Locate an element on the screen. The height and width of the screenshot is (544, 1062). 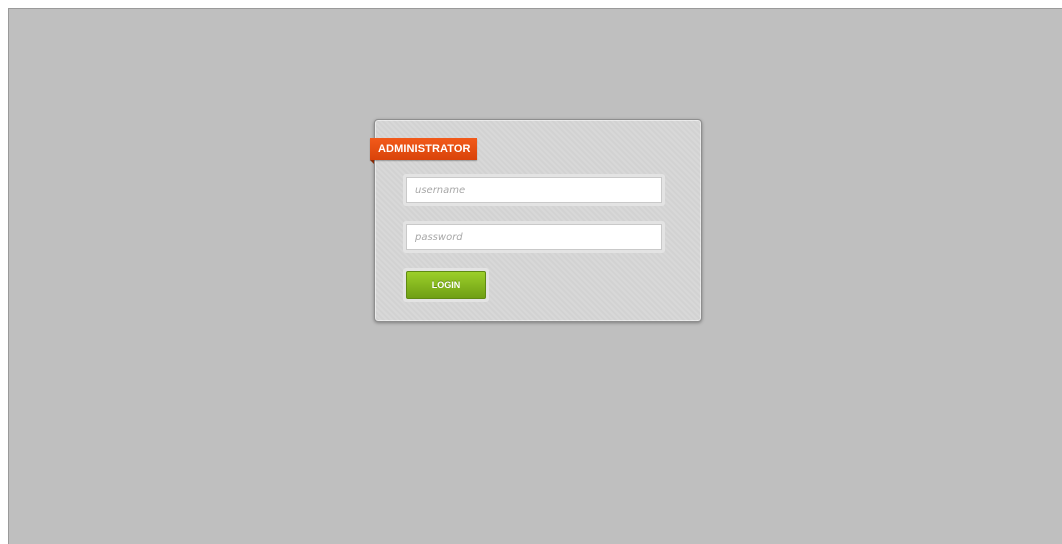
password-input is located at coordinates (534, 237).